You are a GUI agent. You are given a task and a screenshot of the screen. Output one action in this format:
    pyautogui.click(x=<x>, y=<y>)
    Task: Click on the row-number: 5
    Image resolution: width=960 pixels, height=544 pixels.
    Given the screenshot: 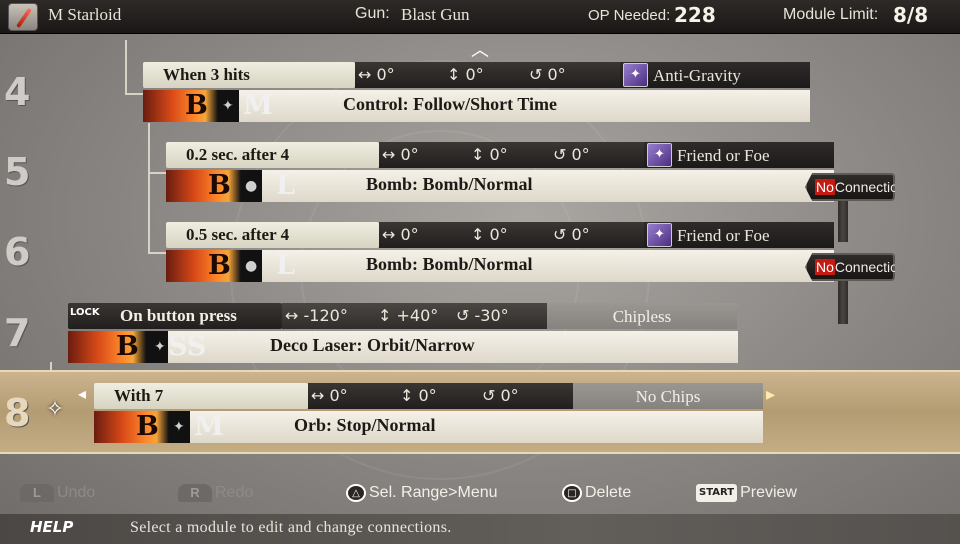 What is the action you would take?
    pyautogui.click(x=17, y=172)
    